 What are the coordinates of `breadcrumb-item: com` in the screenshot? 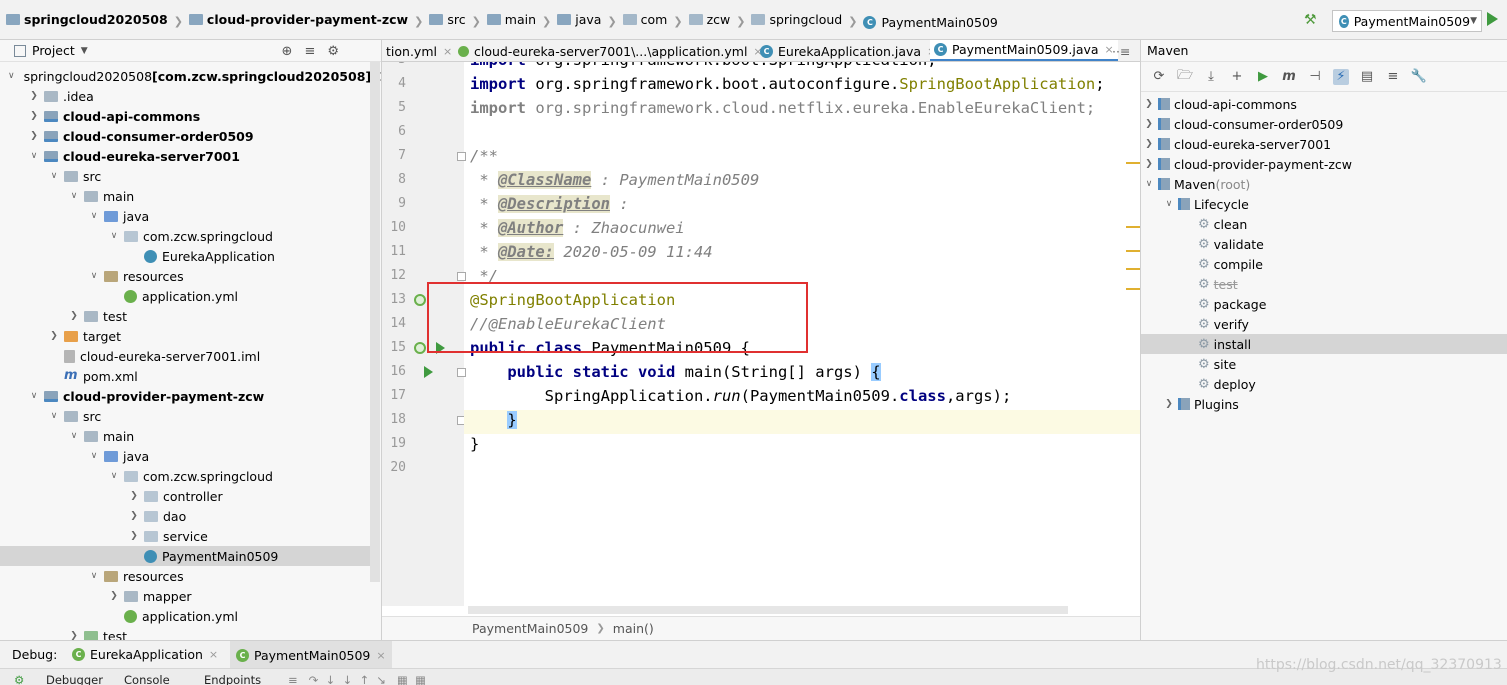 It's located at (644, 19).